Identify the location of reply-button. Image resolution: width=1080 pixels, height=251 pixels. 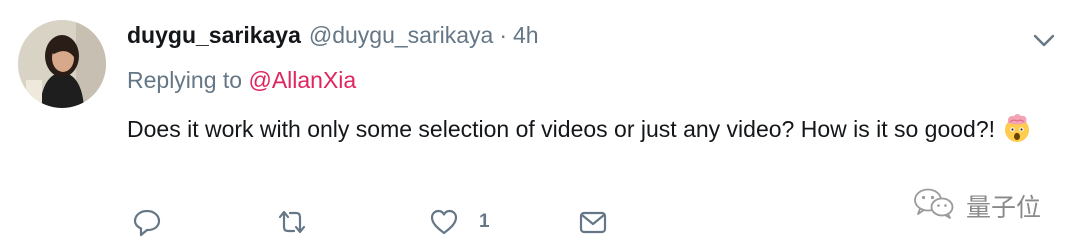
(147, 222).